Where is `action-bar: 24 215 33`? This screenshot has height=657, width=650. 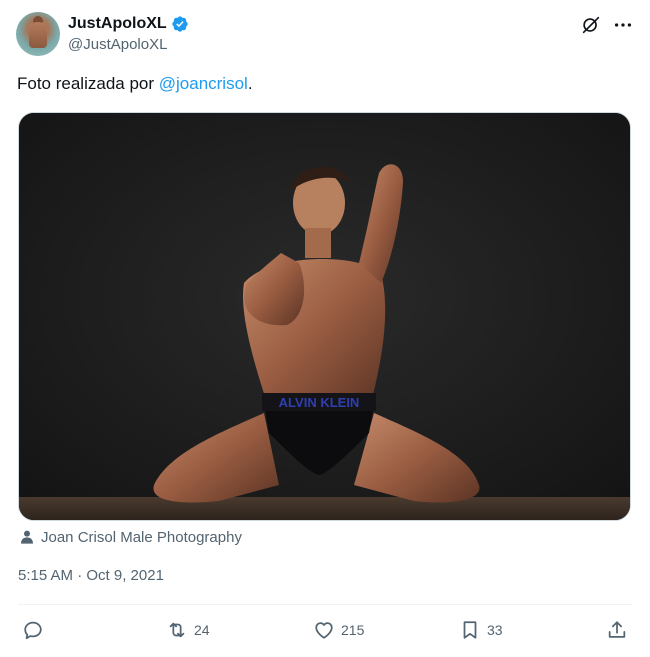 action-bar: 24 215 33 is located at coordinates (325, 631).